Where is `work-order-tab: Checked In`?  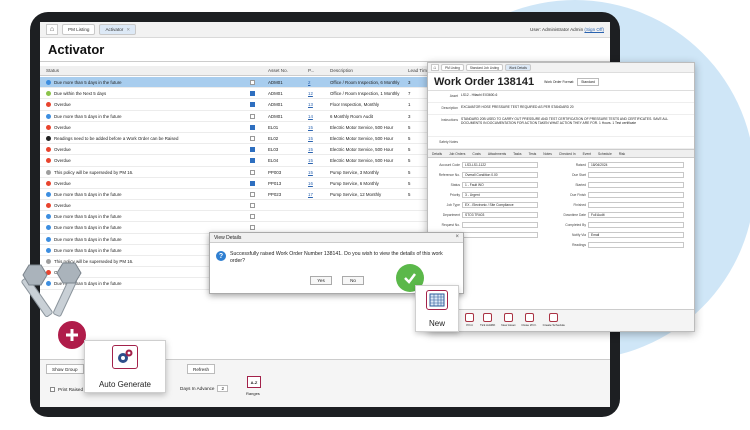
work-order-tab: Checked In is located at coordinates (567, 154).